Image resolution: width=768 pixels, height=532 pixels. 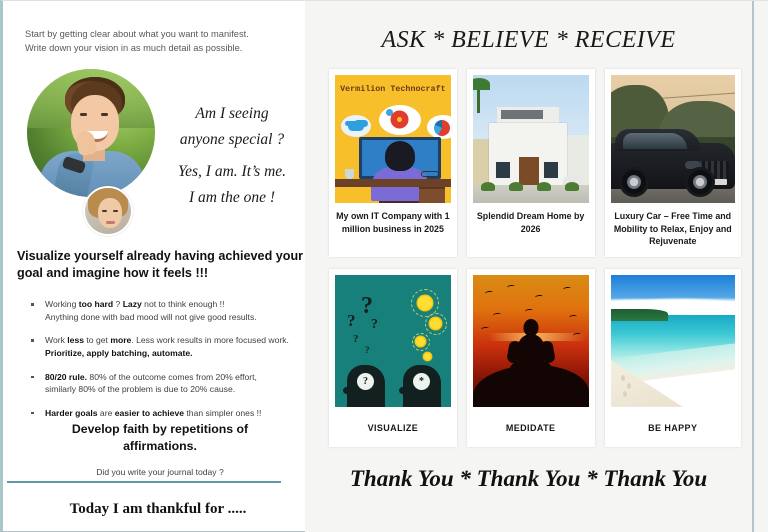 I want to click on tip-text-1c: not to think enough !!, so click(x=183, y=304).